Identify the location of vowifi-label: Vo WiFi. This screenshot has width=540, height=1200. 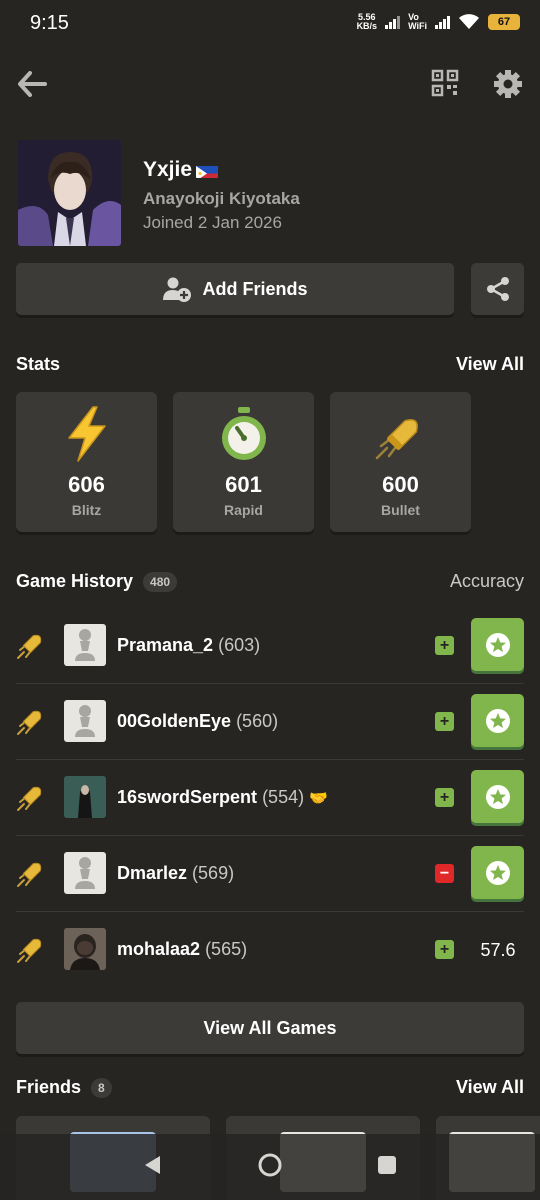
(417, 21).